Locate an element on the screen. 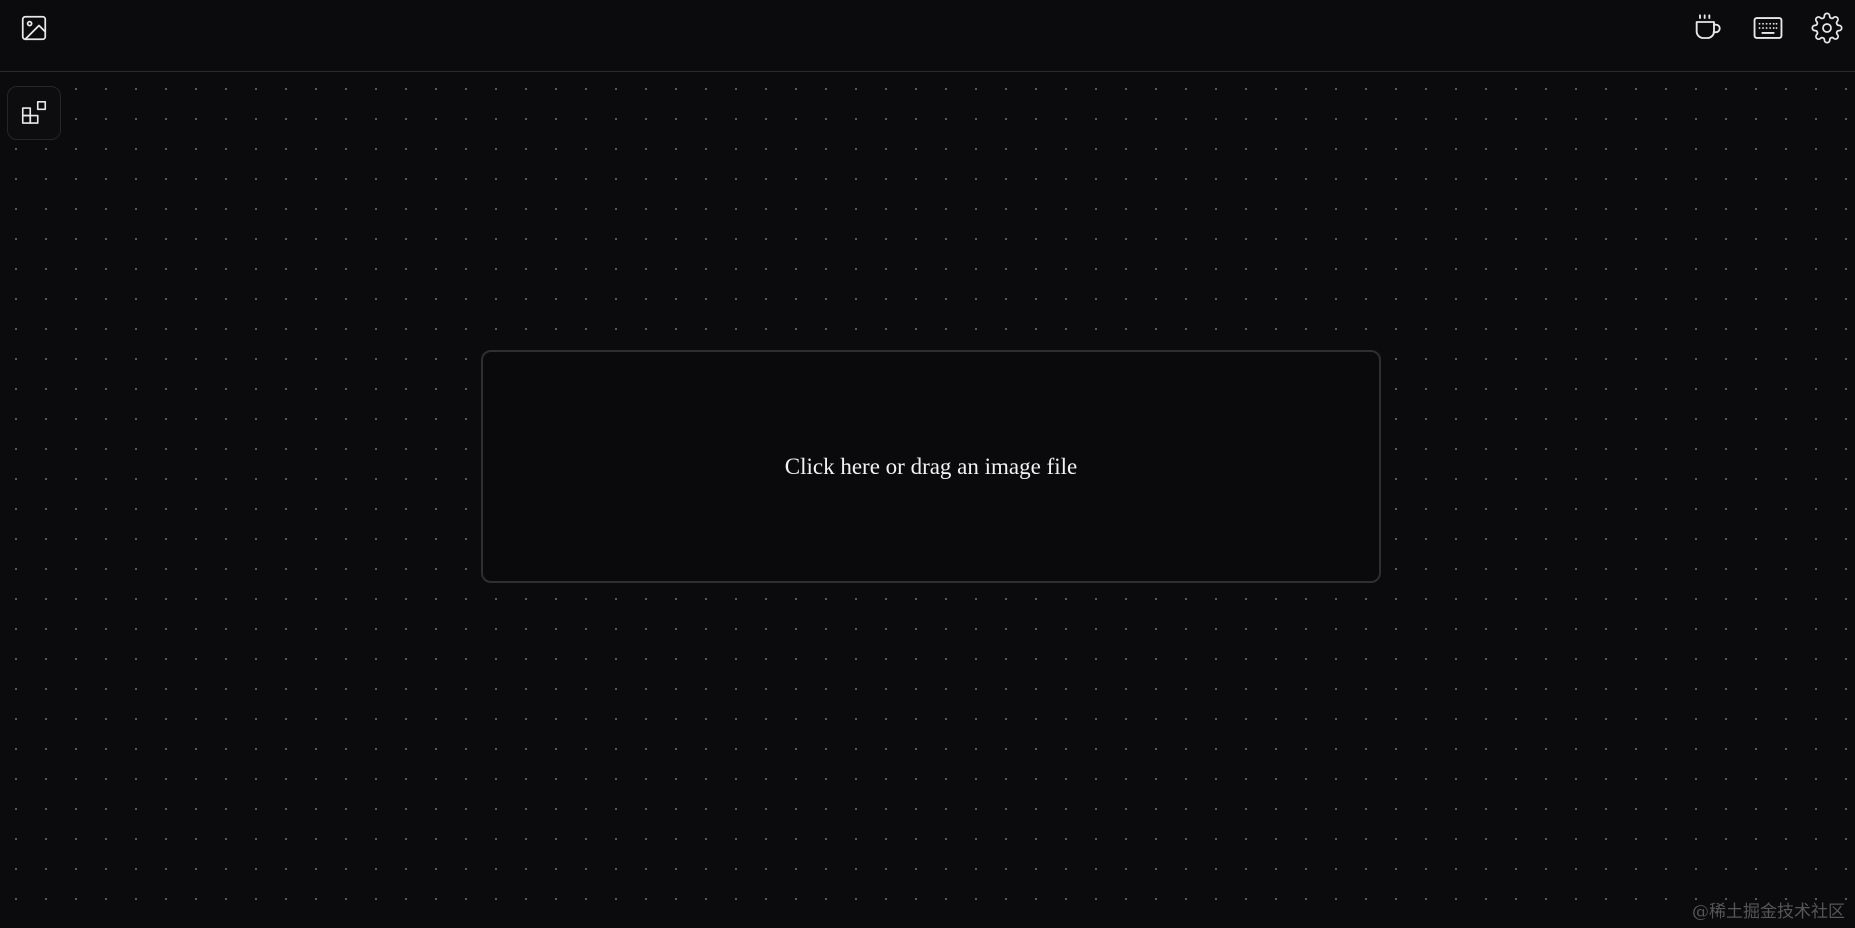  layers-panel-toggle is located at coordinates (34, 113).